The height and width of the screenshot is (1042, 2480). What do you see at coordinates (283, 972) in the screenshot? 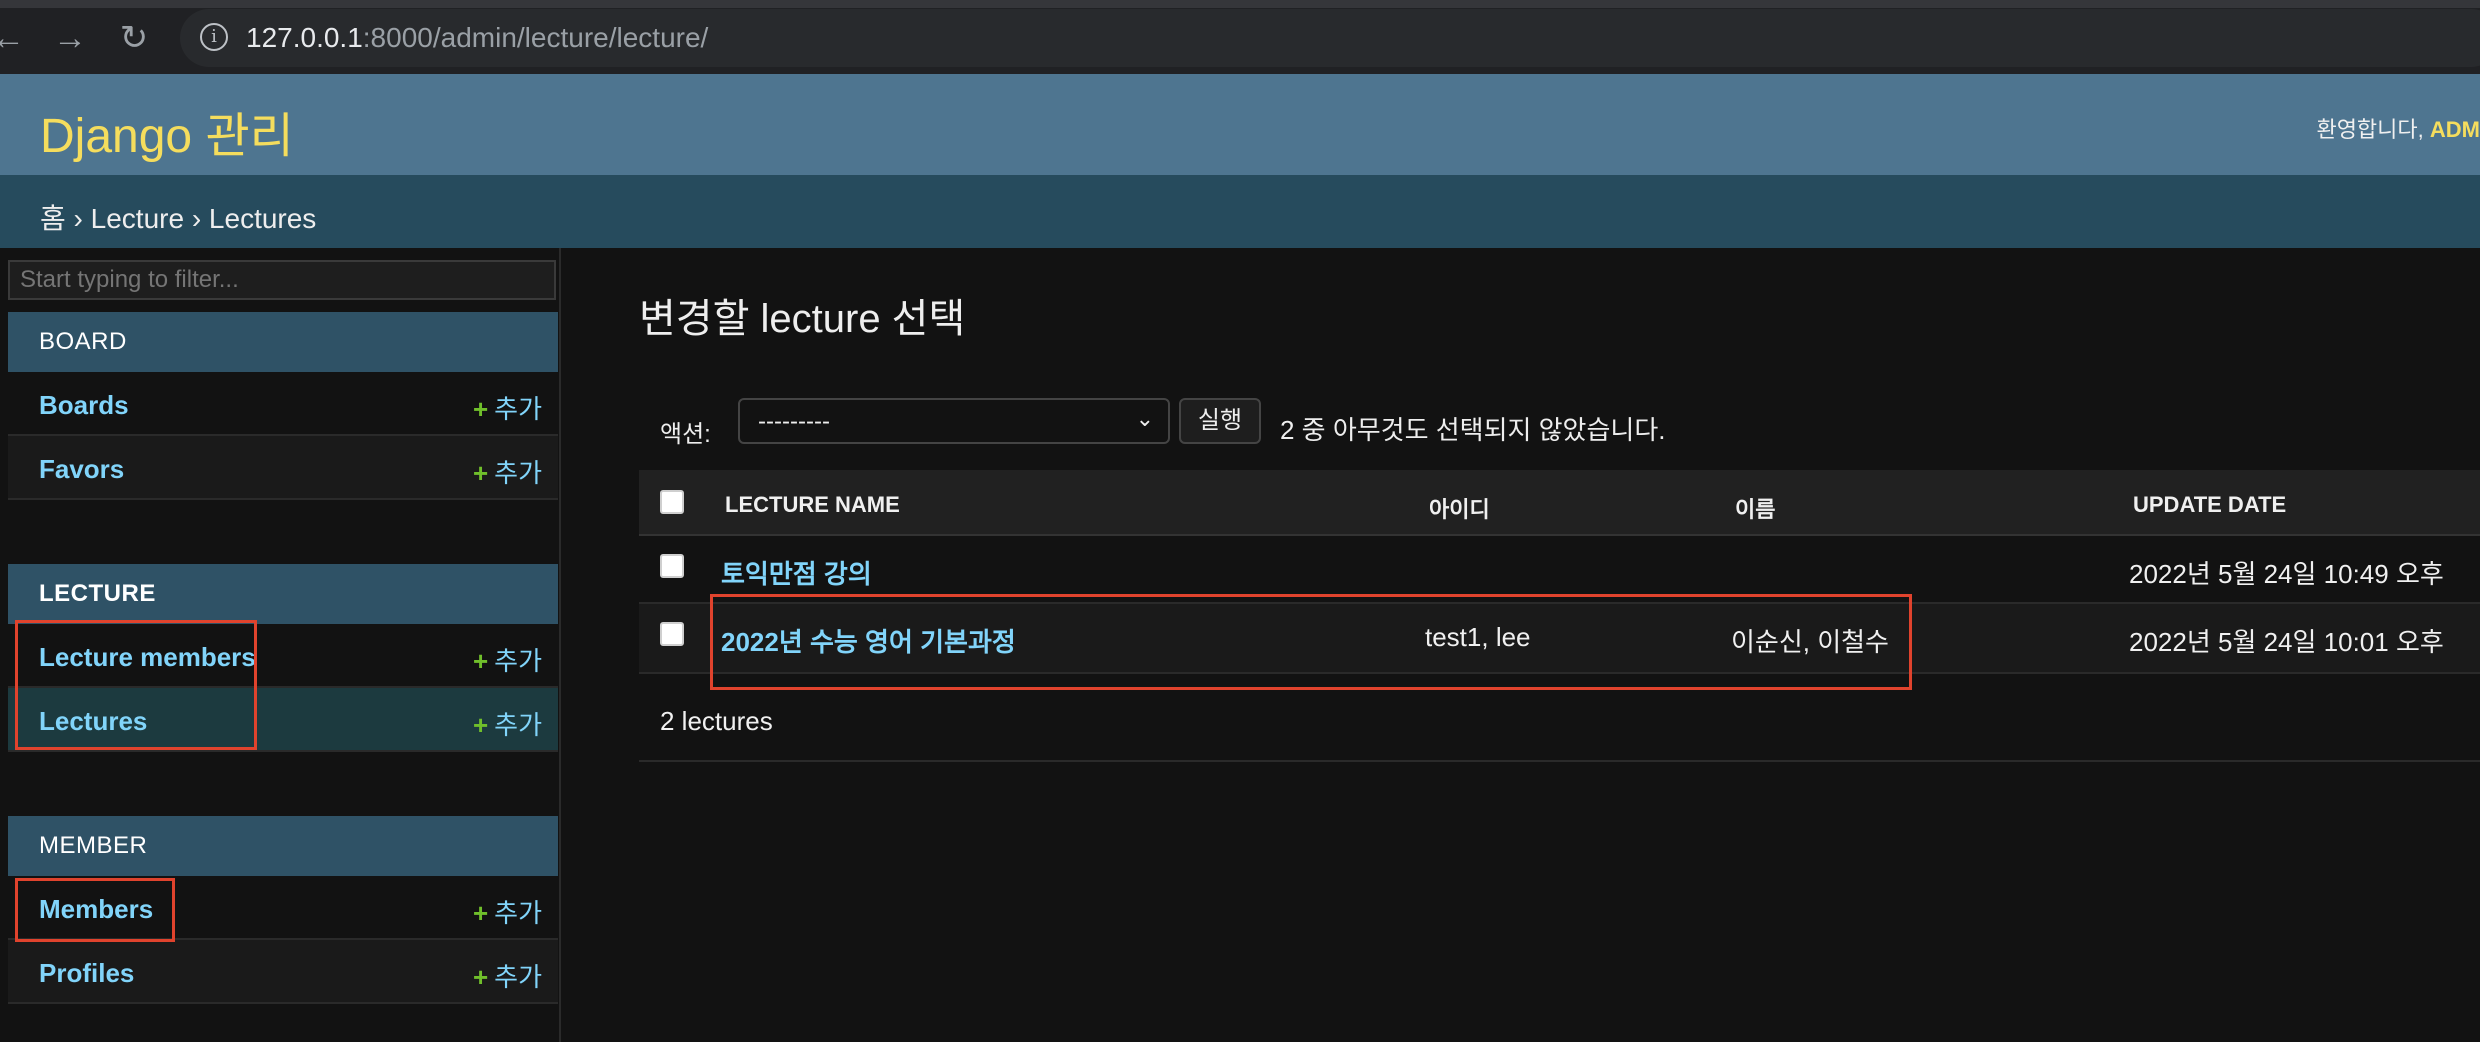
I see `sidebar-item-profiles: Profiles + 추가` at bounding box center [283, 972].